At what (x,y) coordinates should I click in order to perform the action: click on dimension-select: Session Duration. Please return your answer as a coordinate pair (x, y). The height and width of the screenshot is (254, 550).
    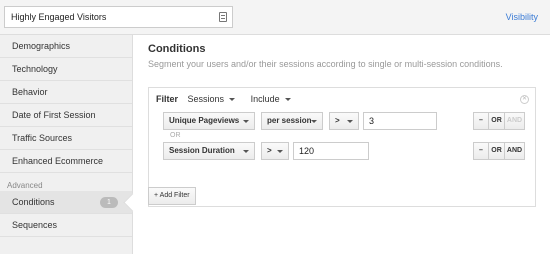
    Looking at the image, I should click on (209, 151).